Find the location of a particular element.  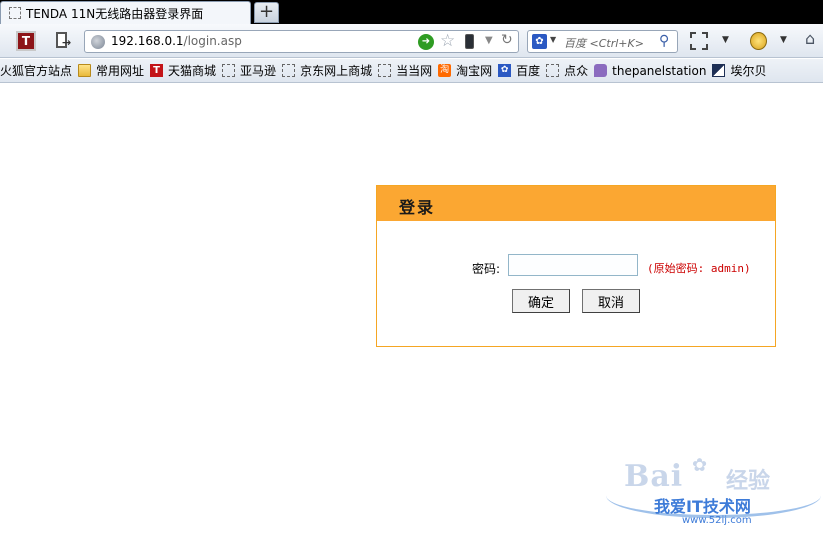

watermark-url: www.52ij.com is located at coordinates (717, 520).